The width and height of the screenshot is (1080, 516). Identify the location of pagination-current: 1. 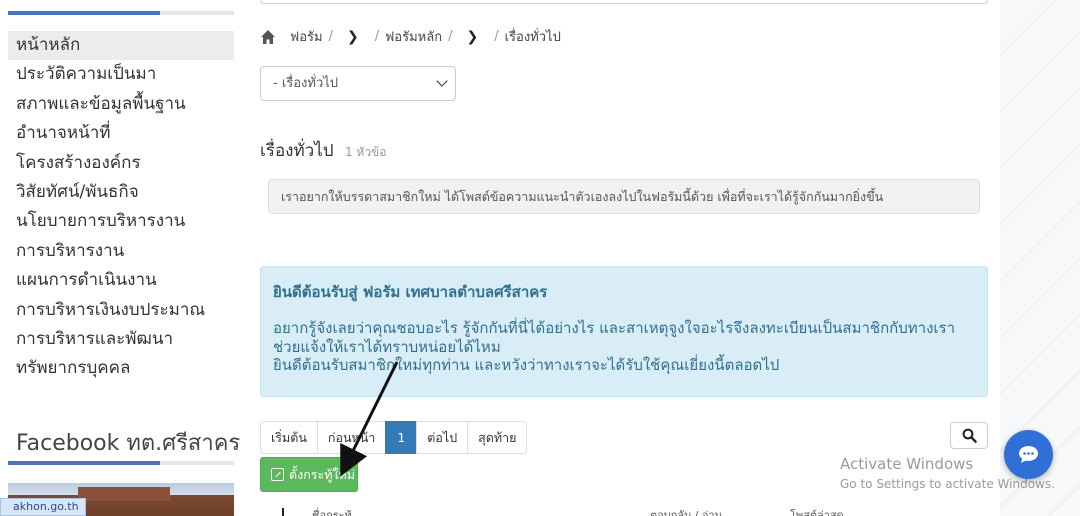
(401, 437).